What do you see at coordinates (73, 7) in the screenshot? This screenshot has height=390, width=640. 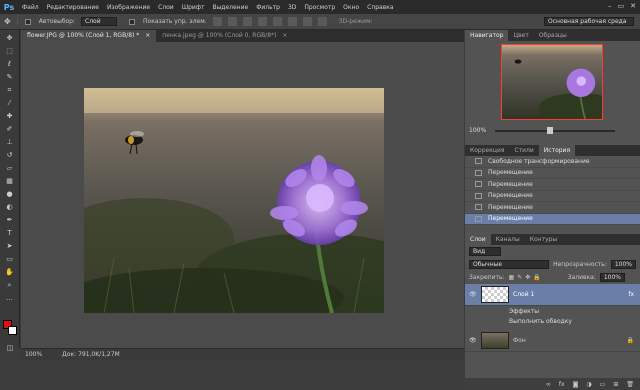 I see `menu-edit: Редактирование` at bounding box center [73, 7].